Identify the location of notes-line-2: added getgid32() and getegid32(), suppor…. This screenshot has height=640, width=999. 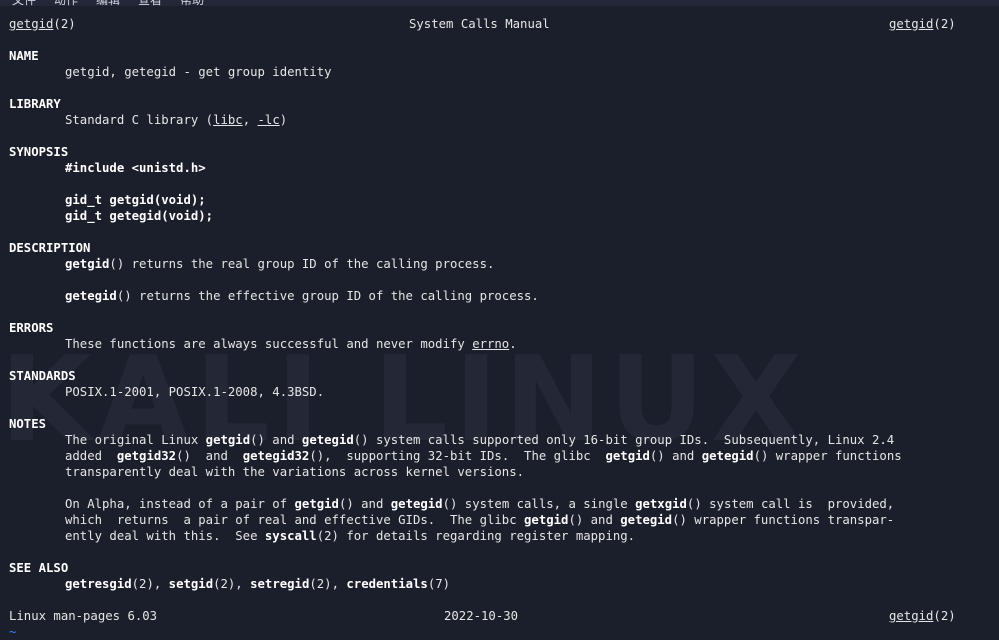
(483, 456).